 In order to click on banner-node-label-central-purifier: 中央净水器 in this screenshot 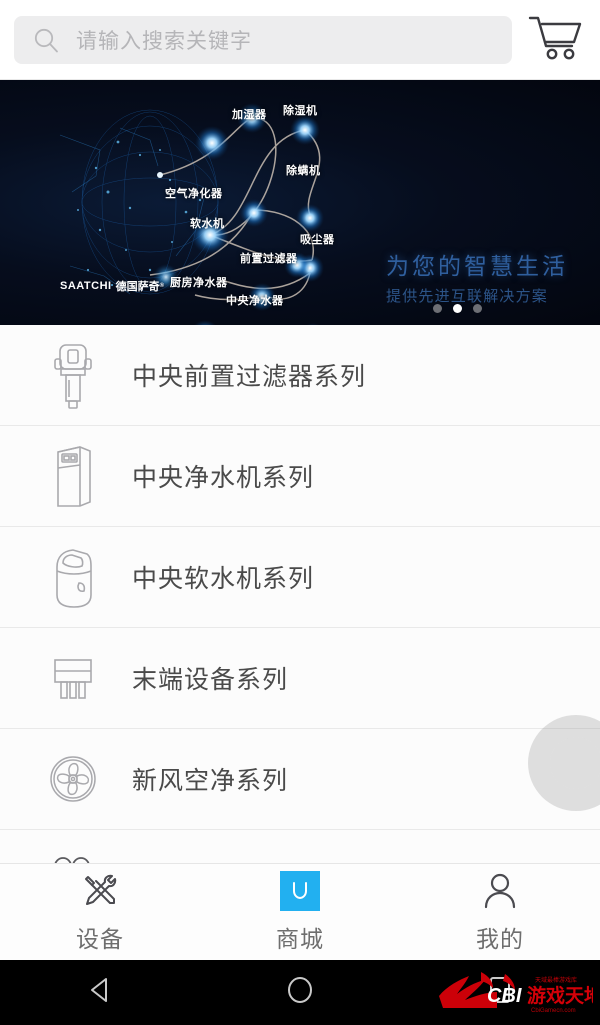, I will do `click(255, 301)`.